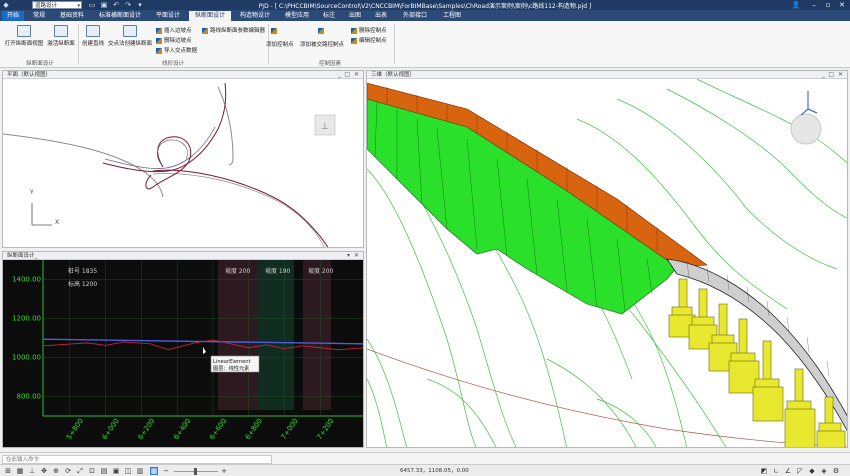 This screenshot has height=476, width=850. What do you see at coordinates (814, 5) in the screenshot?
I see `minimize-button: –` at bounding box center [814, 5].